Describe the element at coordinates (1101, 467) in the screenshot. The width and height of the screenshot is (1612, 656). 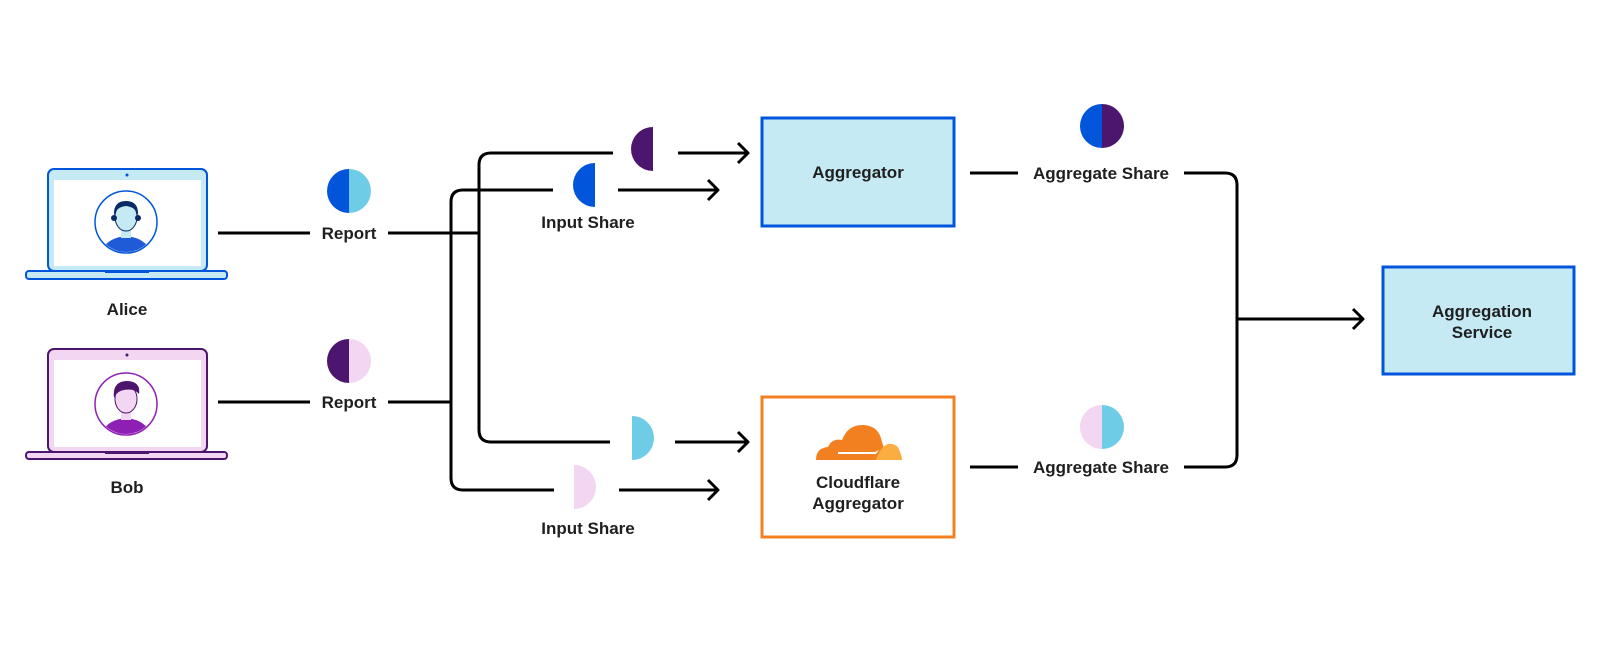
I see `aggregate-share-label-bottom: Aggregate Share` at that location.